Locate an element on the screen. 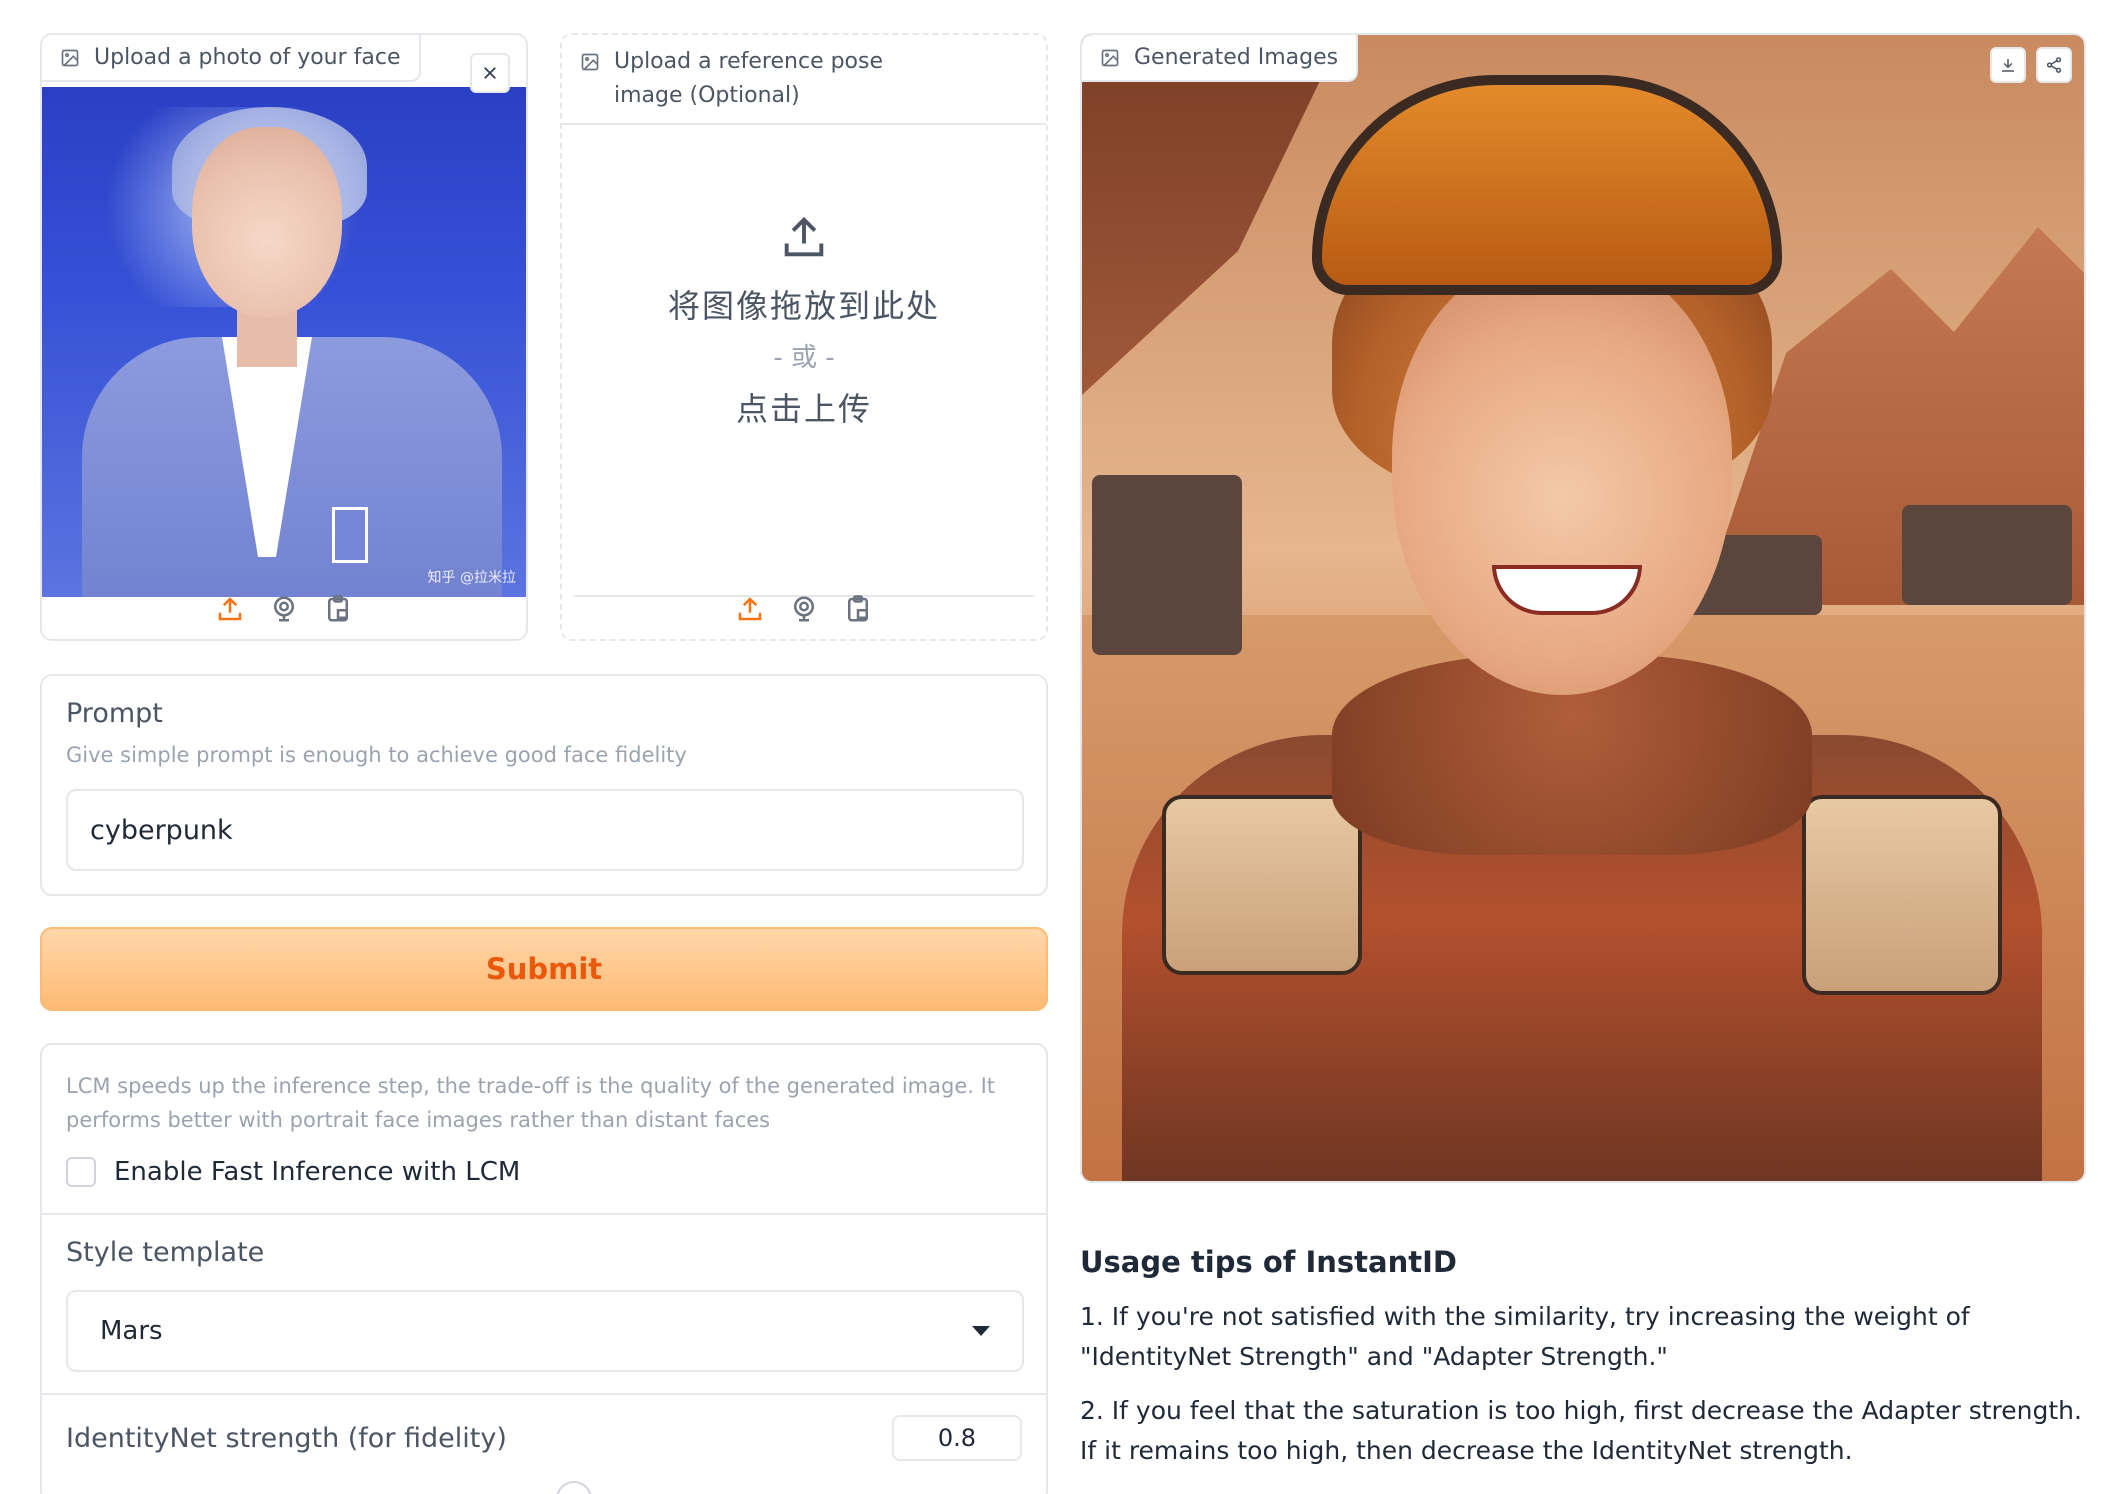 The width and height of the screenshot is (2102, 1494). face-upload-label: Upload a photo of your face is located at coordinates (231, 58).